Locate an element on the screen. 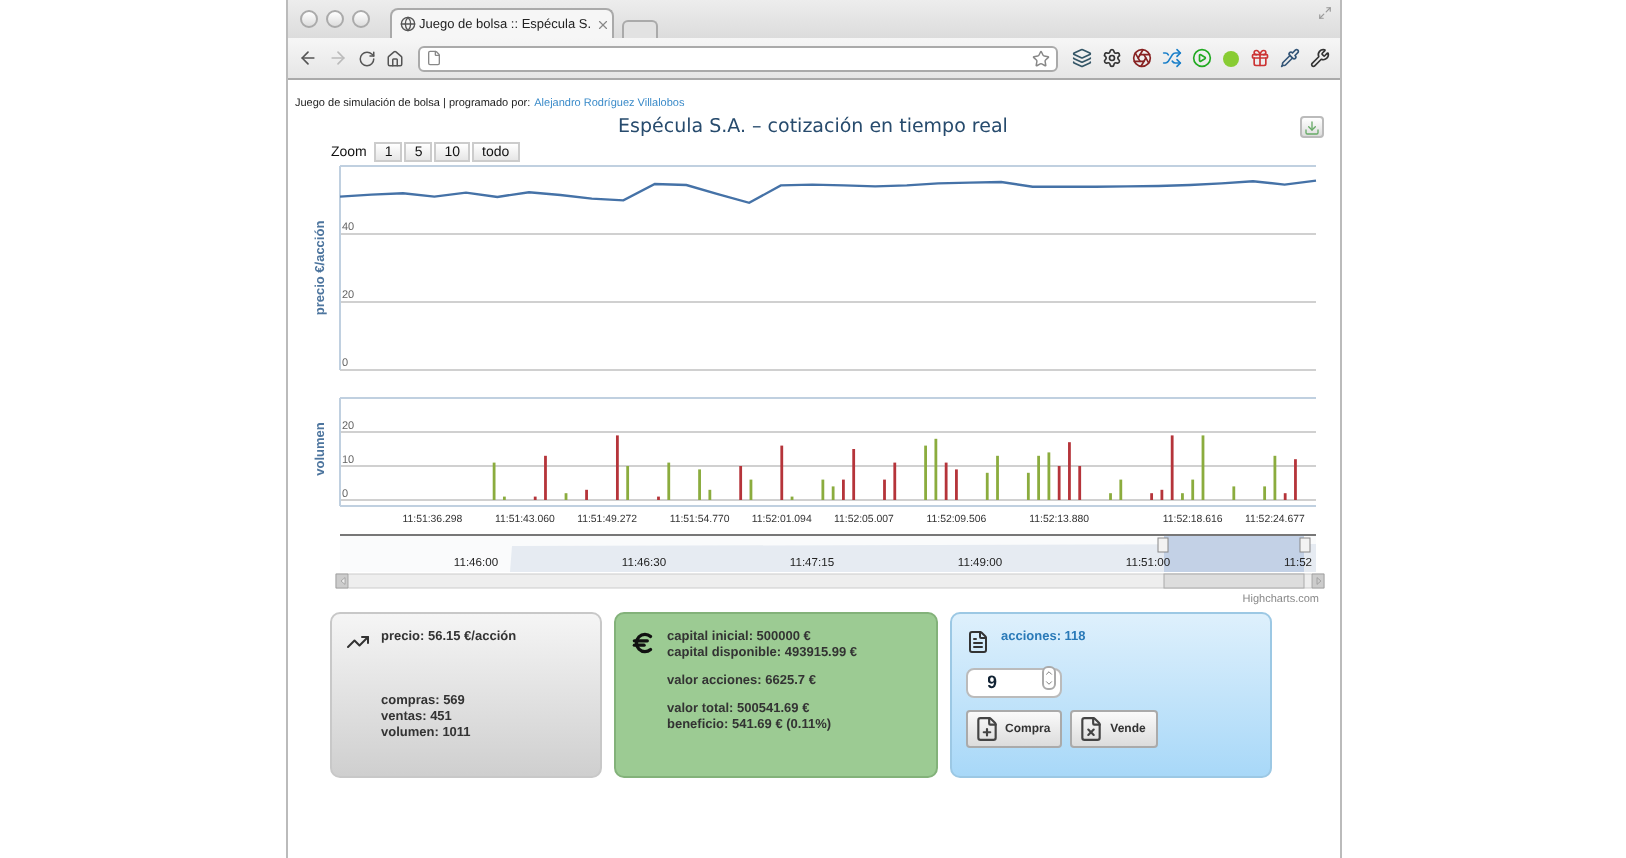  eyedropper-icon is located at coordinates (1289, 58).